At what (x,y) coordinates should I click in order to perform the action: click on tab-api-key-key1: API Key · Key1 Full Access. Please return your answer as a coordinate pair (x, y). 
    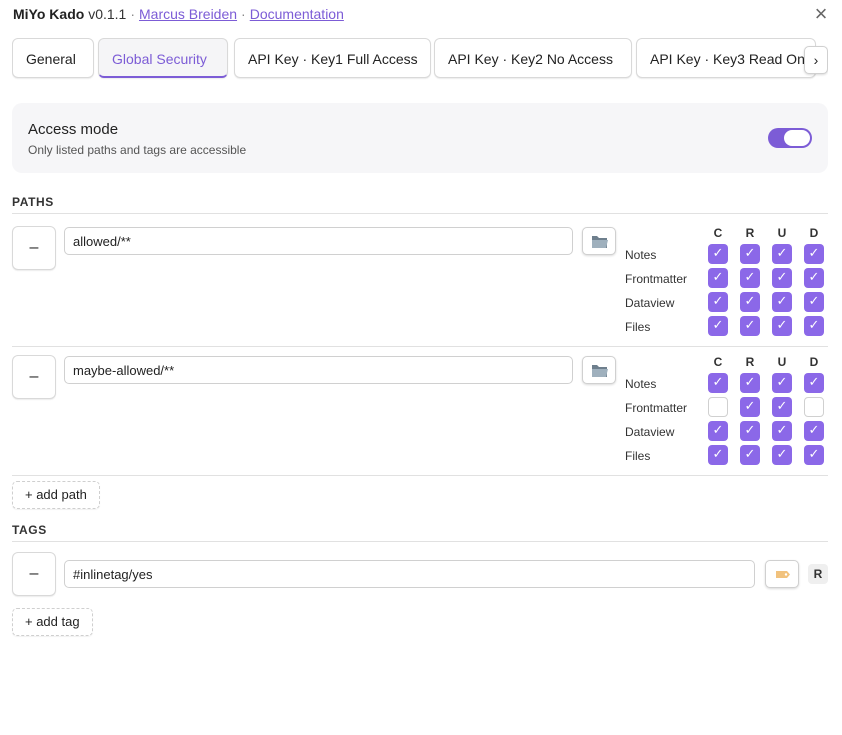
    Looking at the image, I should click on (332, 58).